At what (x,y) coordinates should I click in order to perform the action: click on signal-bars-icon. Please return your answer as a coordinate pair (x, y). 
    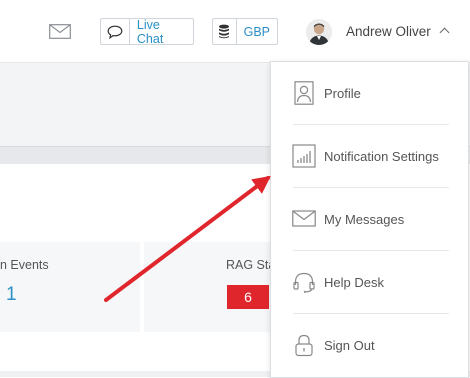
    Looking at the image, I should click on (304, 156).